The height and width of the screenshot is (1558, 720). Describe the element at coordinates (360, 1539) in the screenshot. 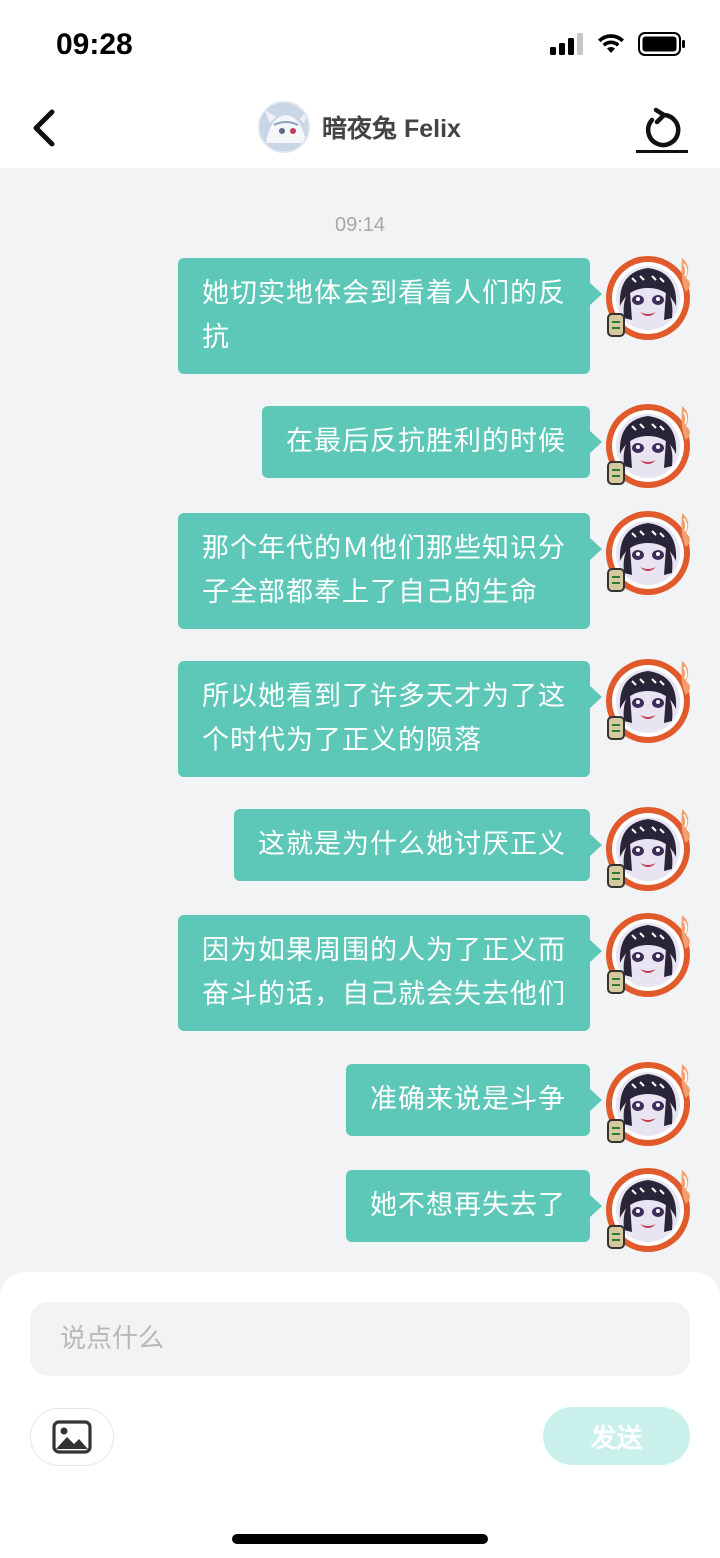

I see `home-indicator` at that location.